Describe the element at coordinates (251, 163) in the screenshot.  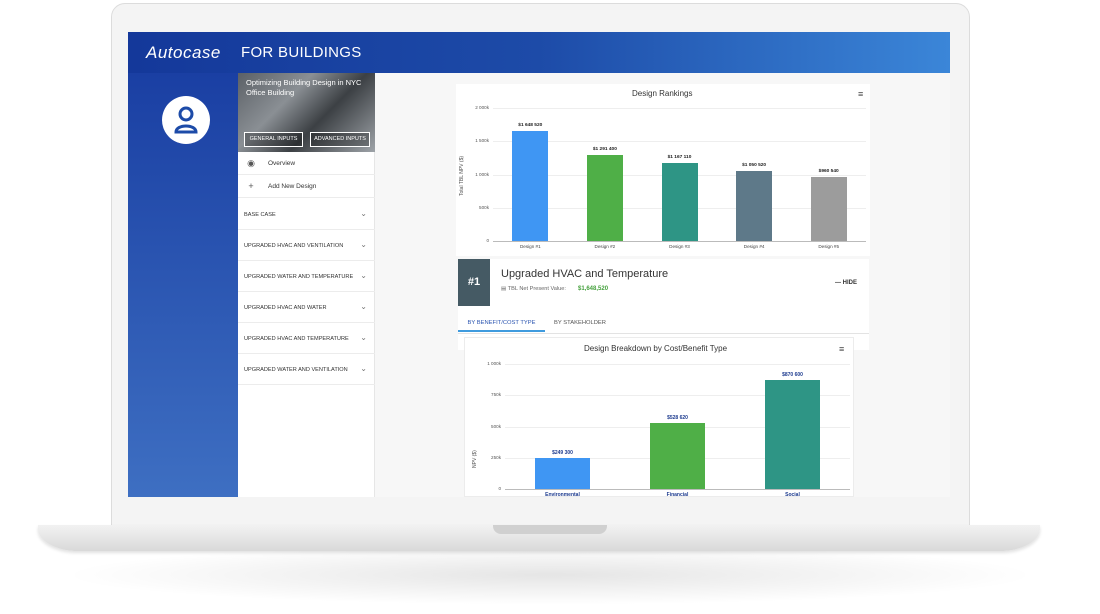
I see `compass-icon: ◉` at that location.